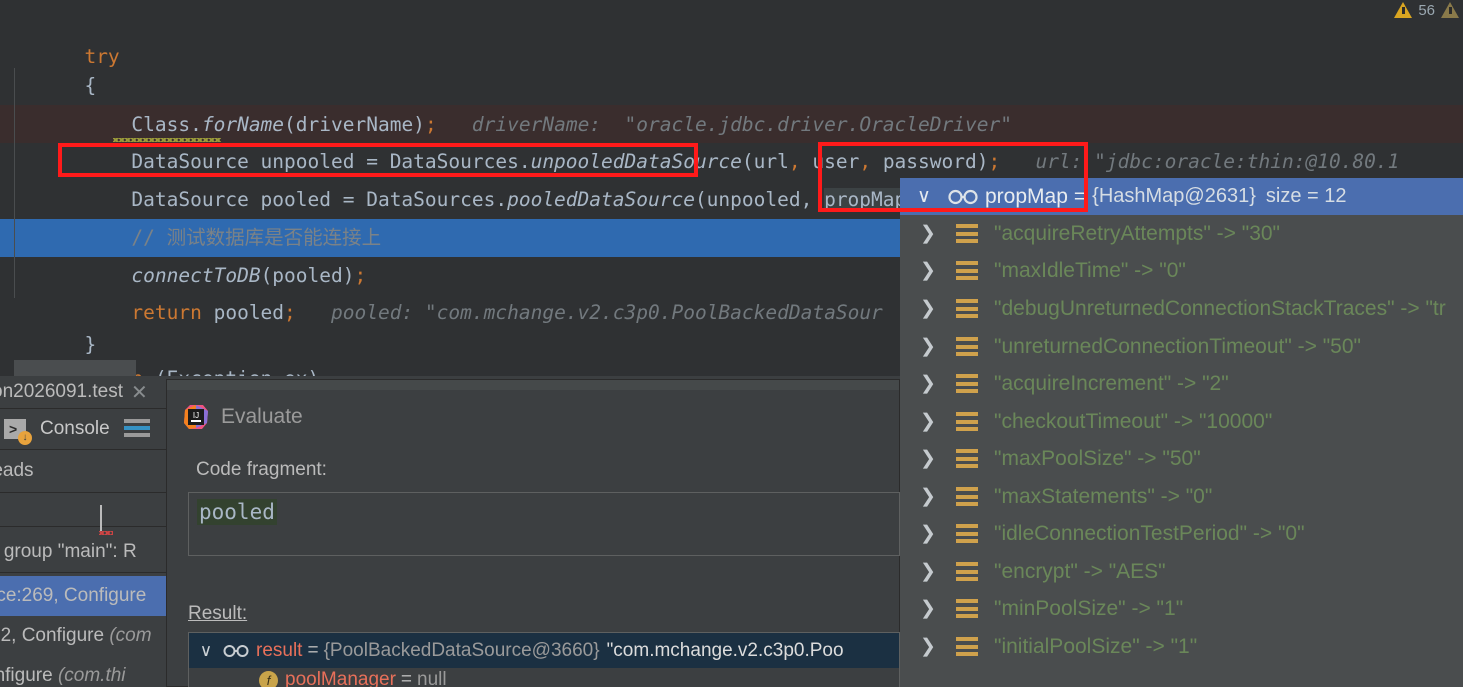 Image resolution: width=1463 pixels, height=687 pixels. I want to click on map-entry-row: ❯ "maxPoolSize" -> "50", so click(1181, 458).